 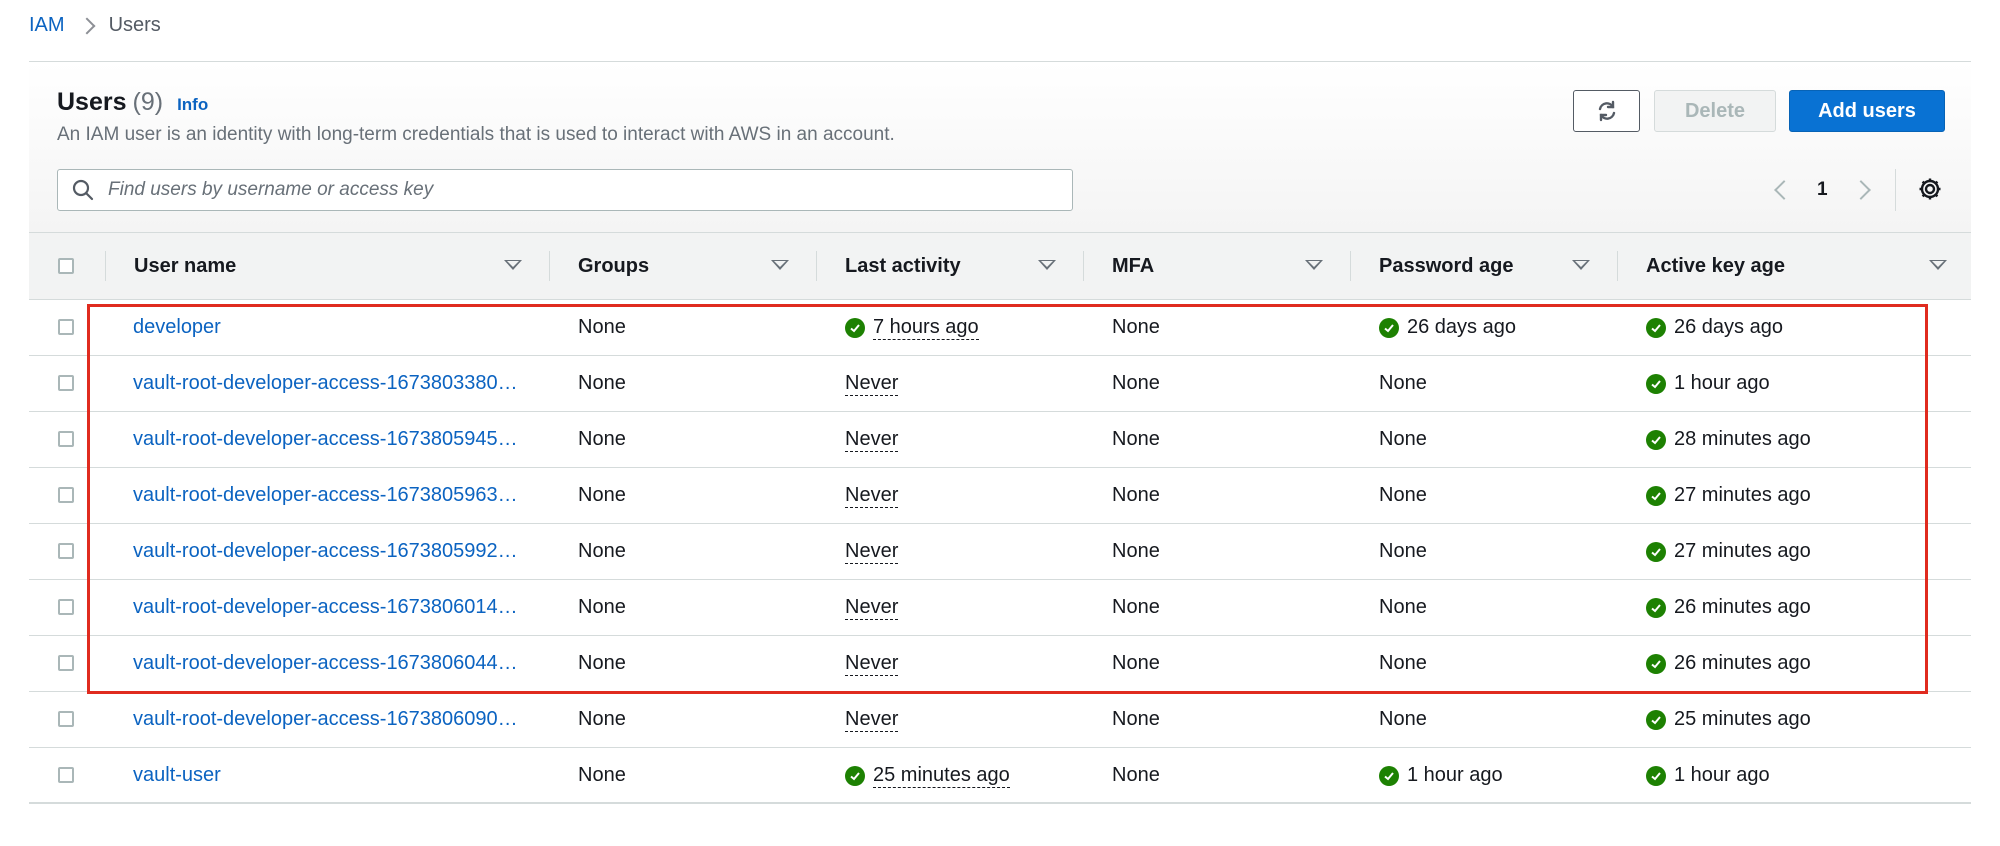 I want to click on password-age-value: 26 days ago, so click(x=1461, y=327).